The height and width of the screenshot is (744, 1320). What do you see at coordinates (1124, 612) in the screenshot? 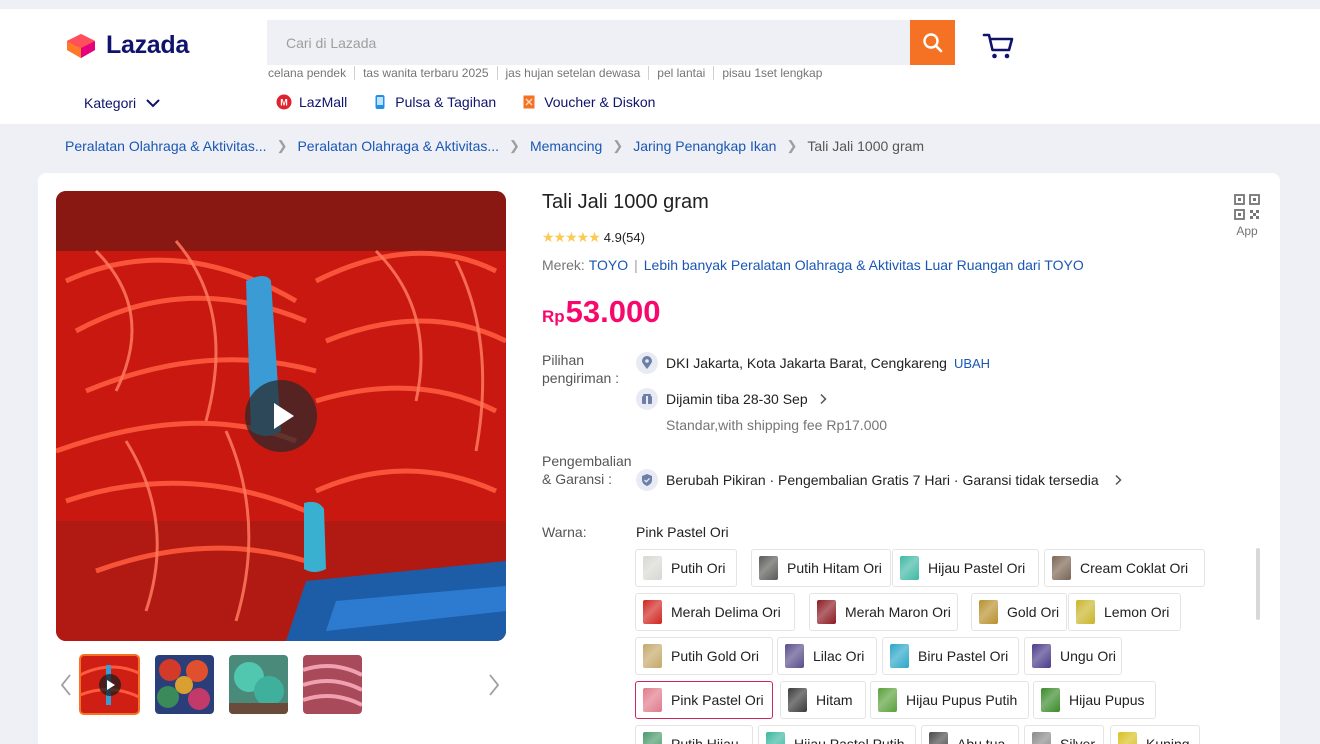
I see `variant-option: Lemon Ori` at bounding box center [1124, 612].